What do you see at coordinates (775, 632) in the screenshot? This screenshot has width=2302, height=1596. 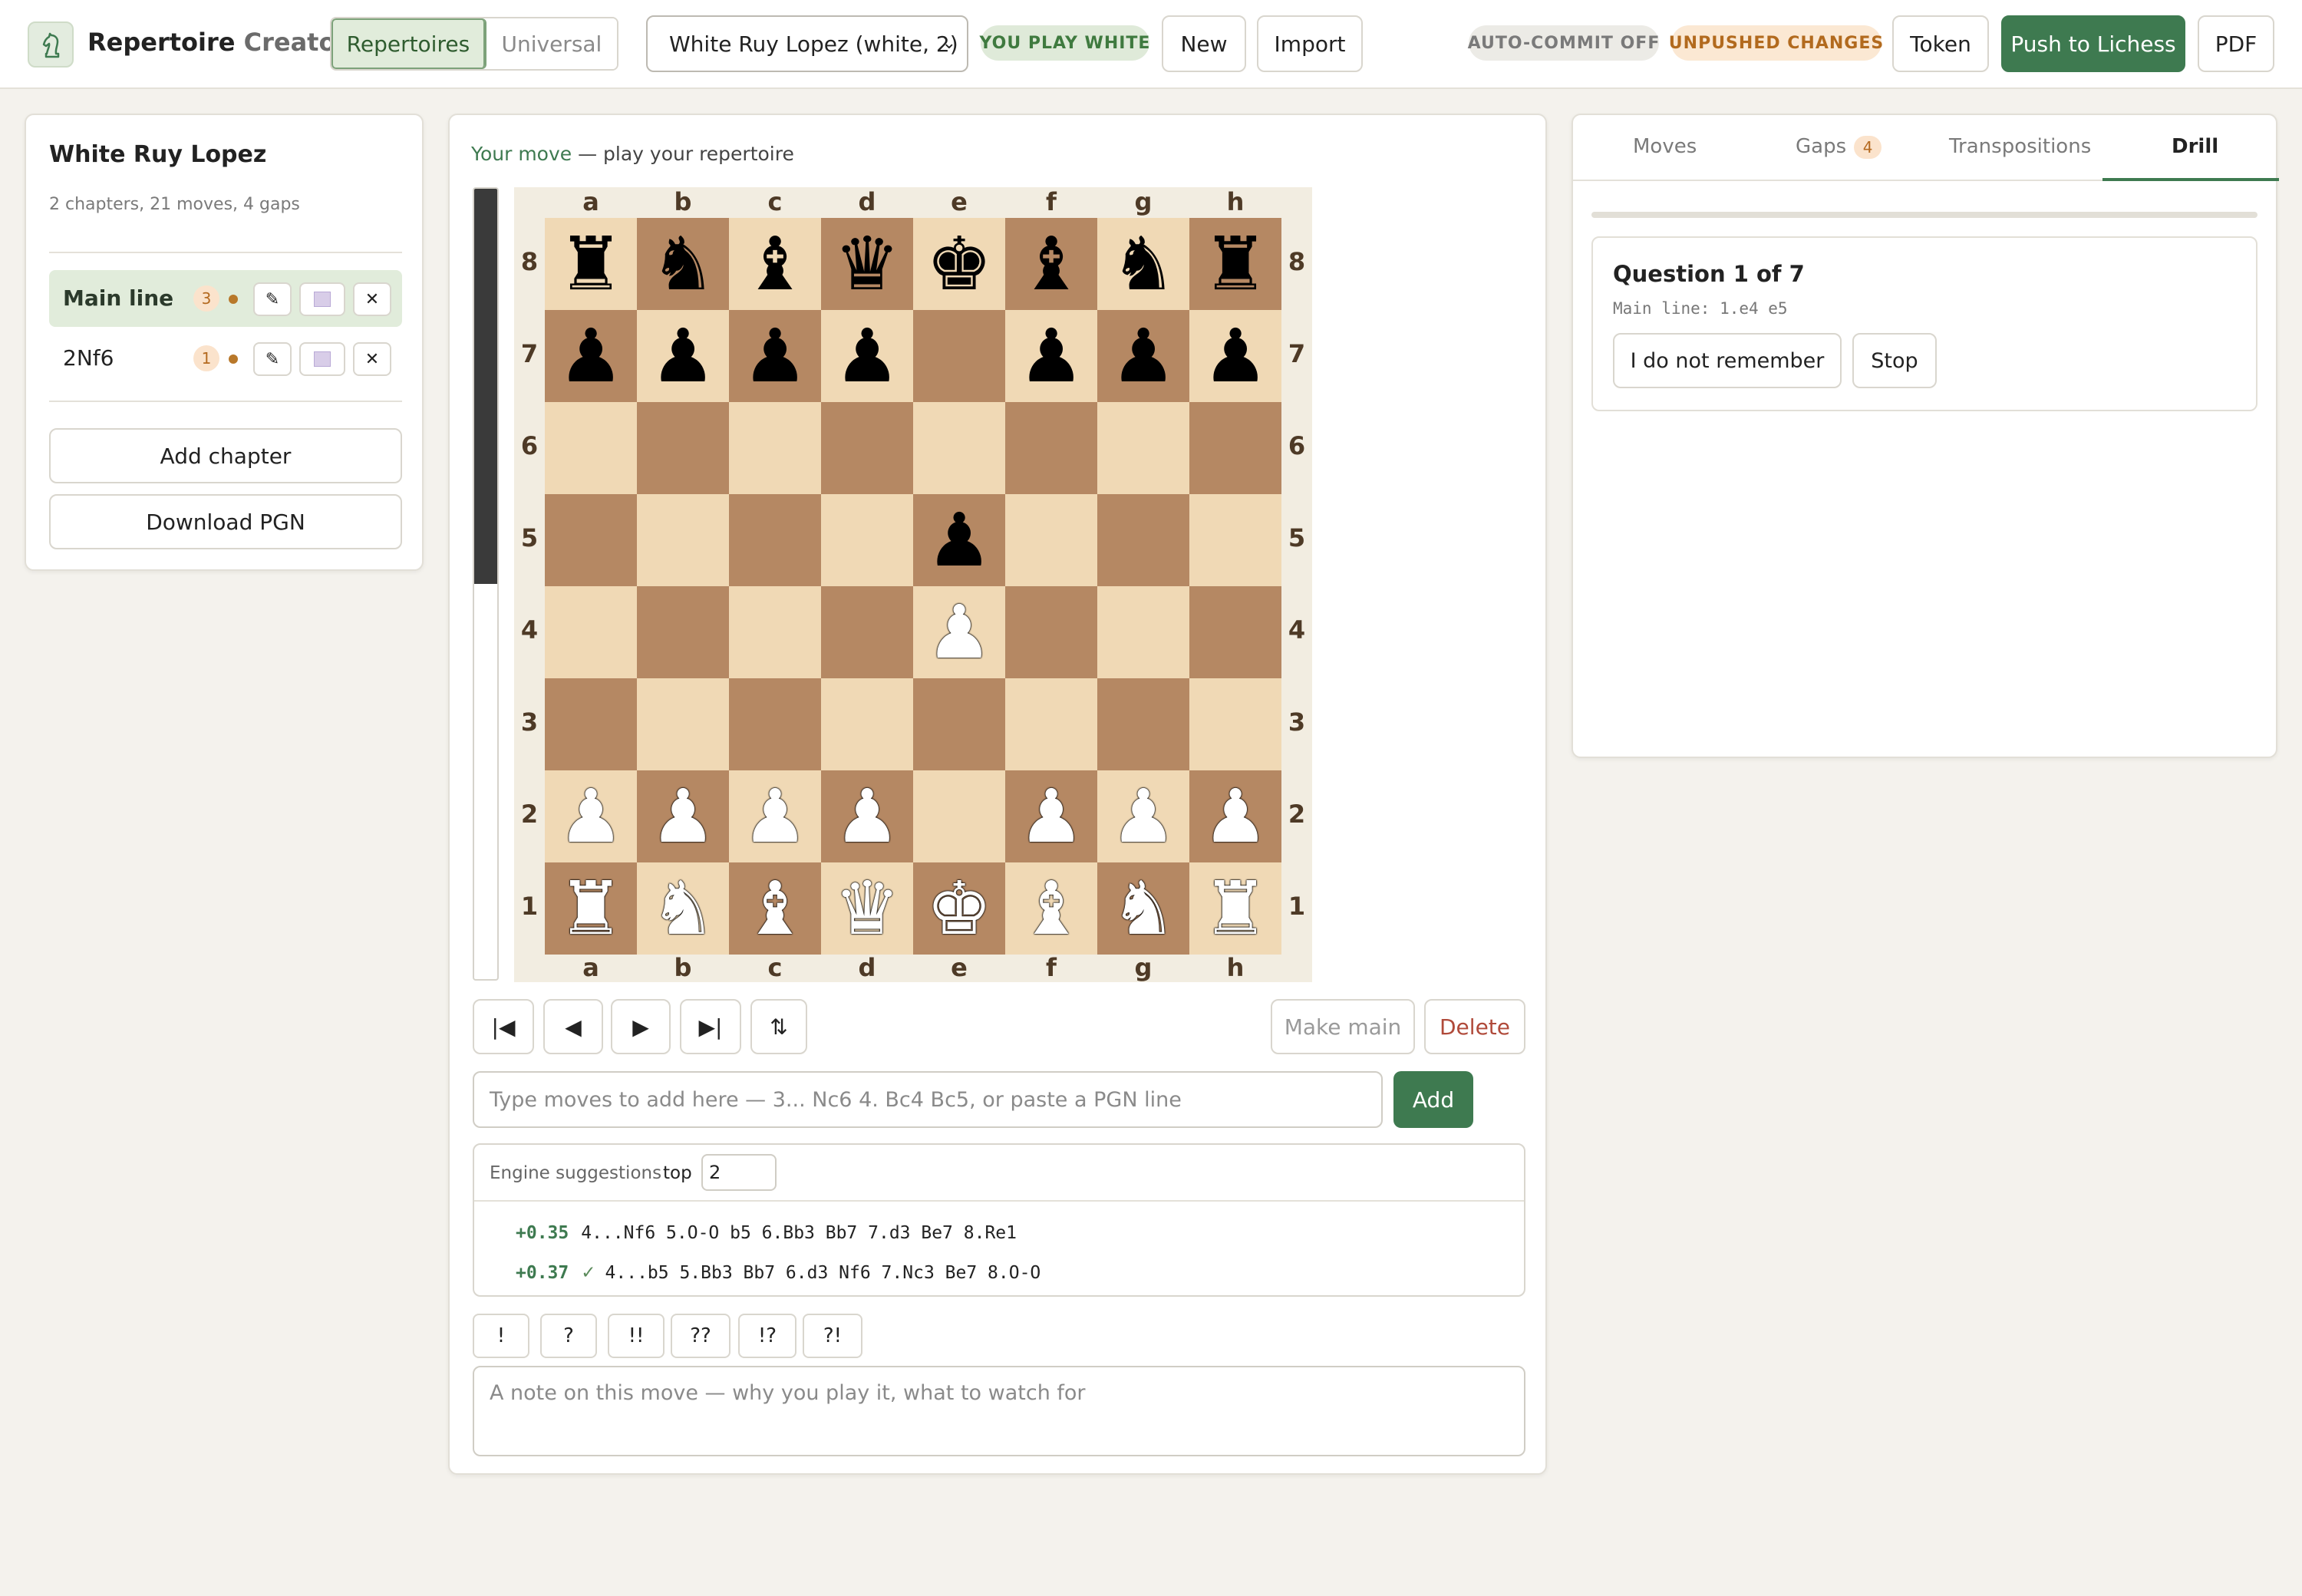 I see `square-c4` at bounding box center [775, 632].